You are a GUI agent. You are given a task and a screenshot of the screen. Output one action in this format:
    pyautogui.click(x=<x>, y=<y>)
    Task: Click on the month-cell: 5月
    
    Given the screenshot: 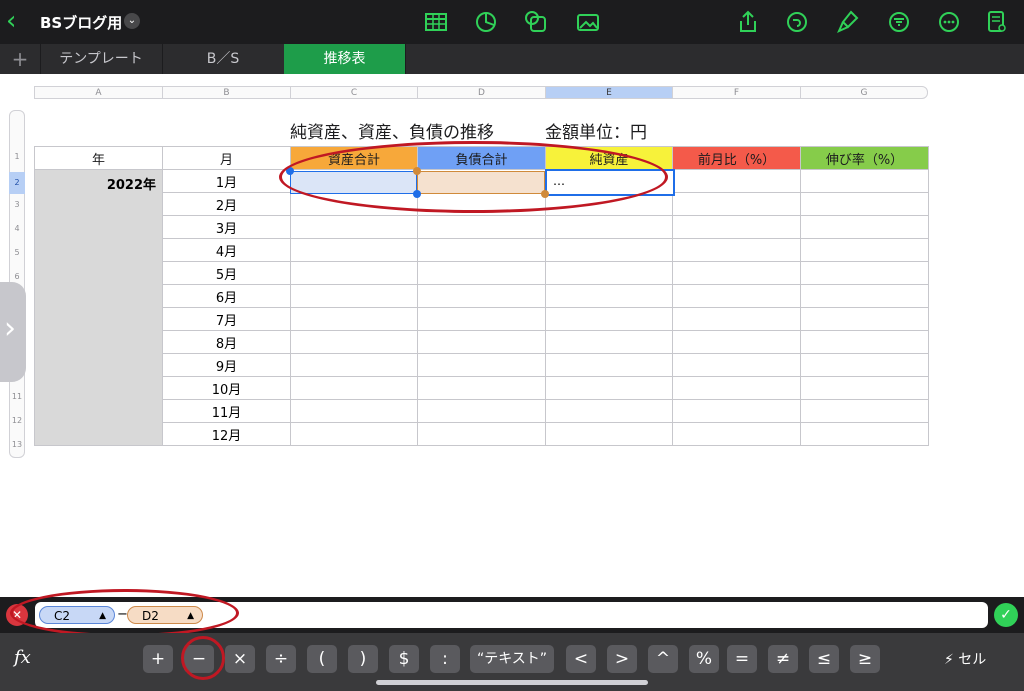 What is the action you would take?
    pyautogui.click(x=226, y=273)
    